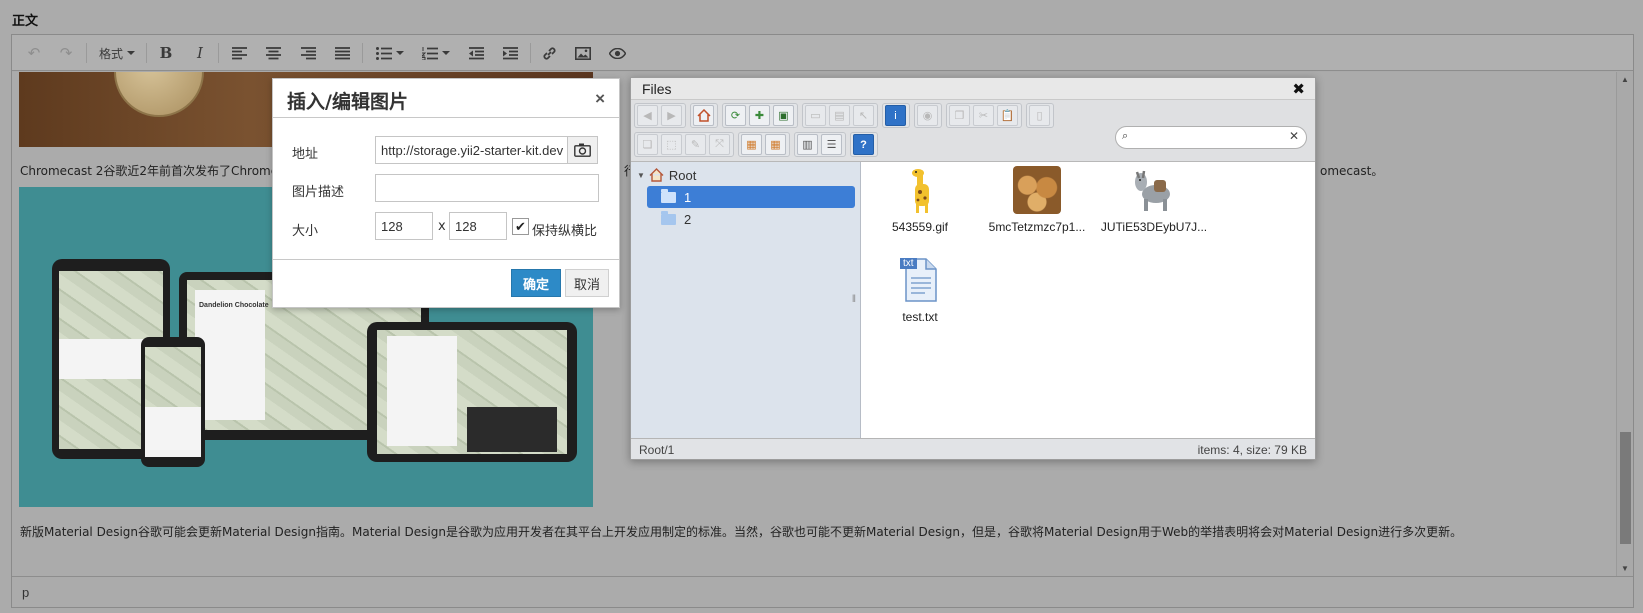  I want to click on tree-item-label: 2, so click(688, 219).